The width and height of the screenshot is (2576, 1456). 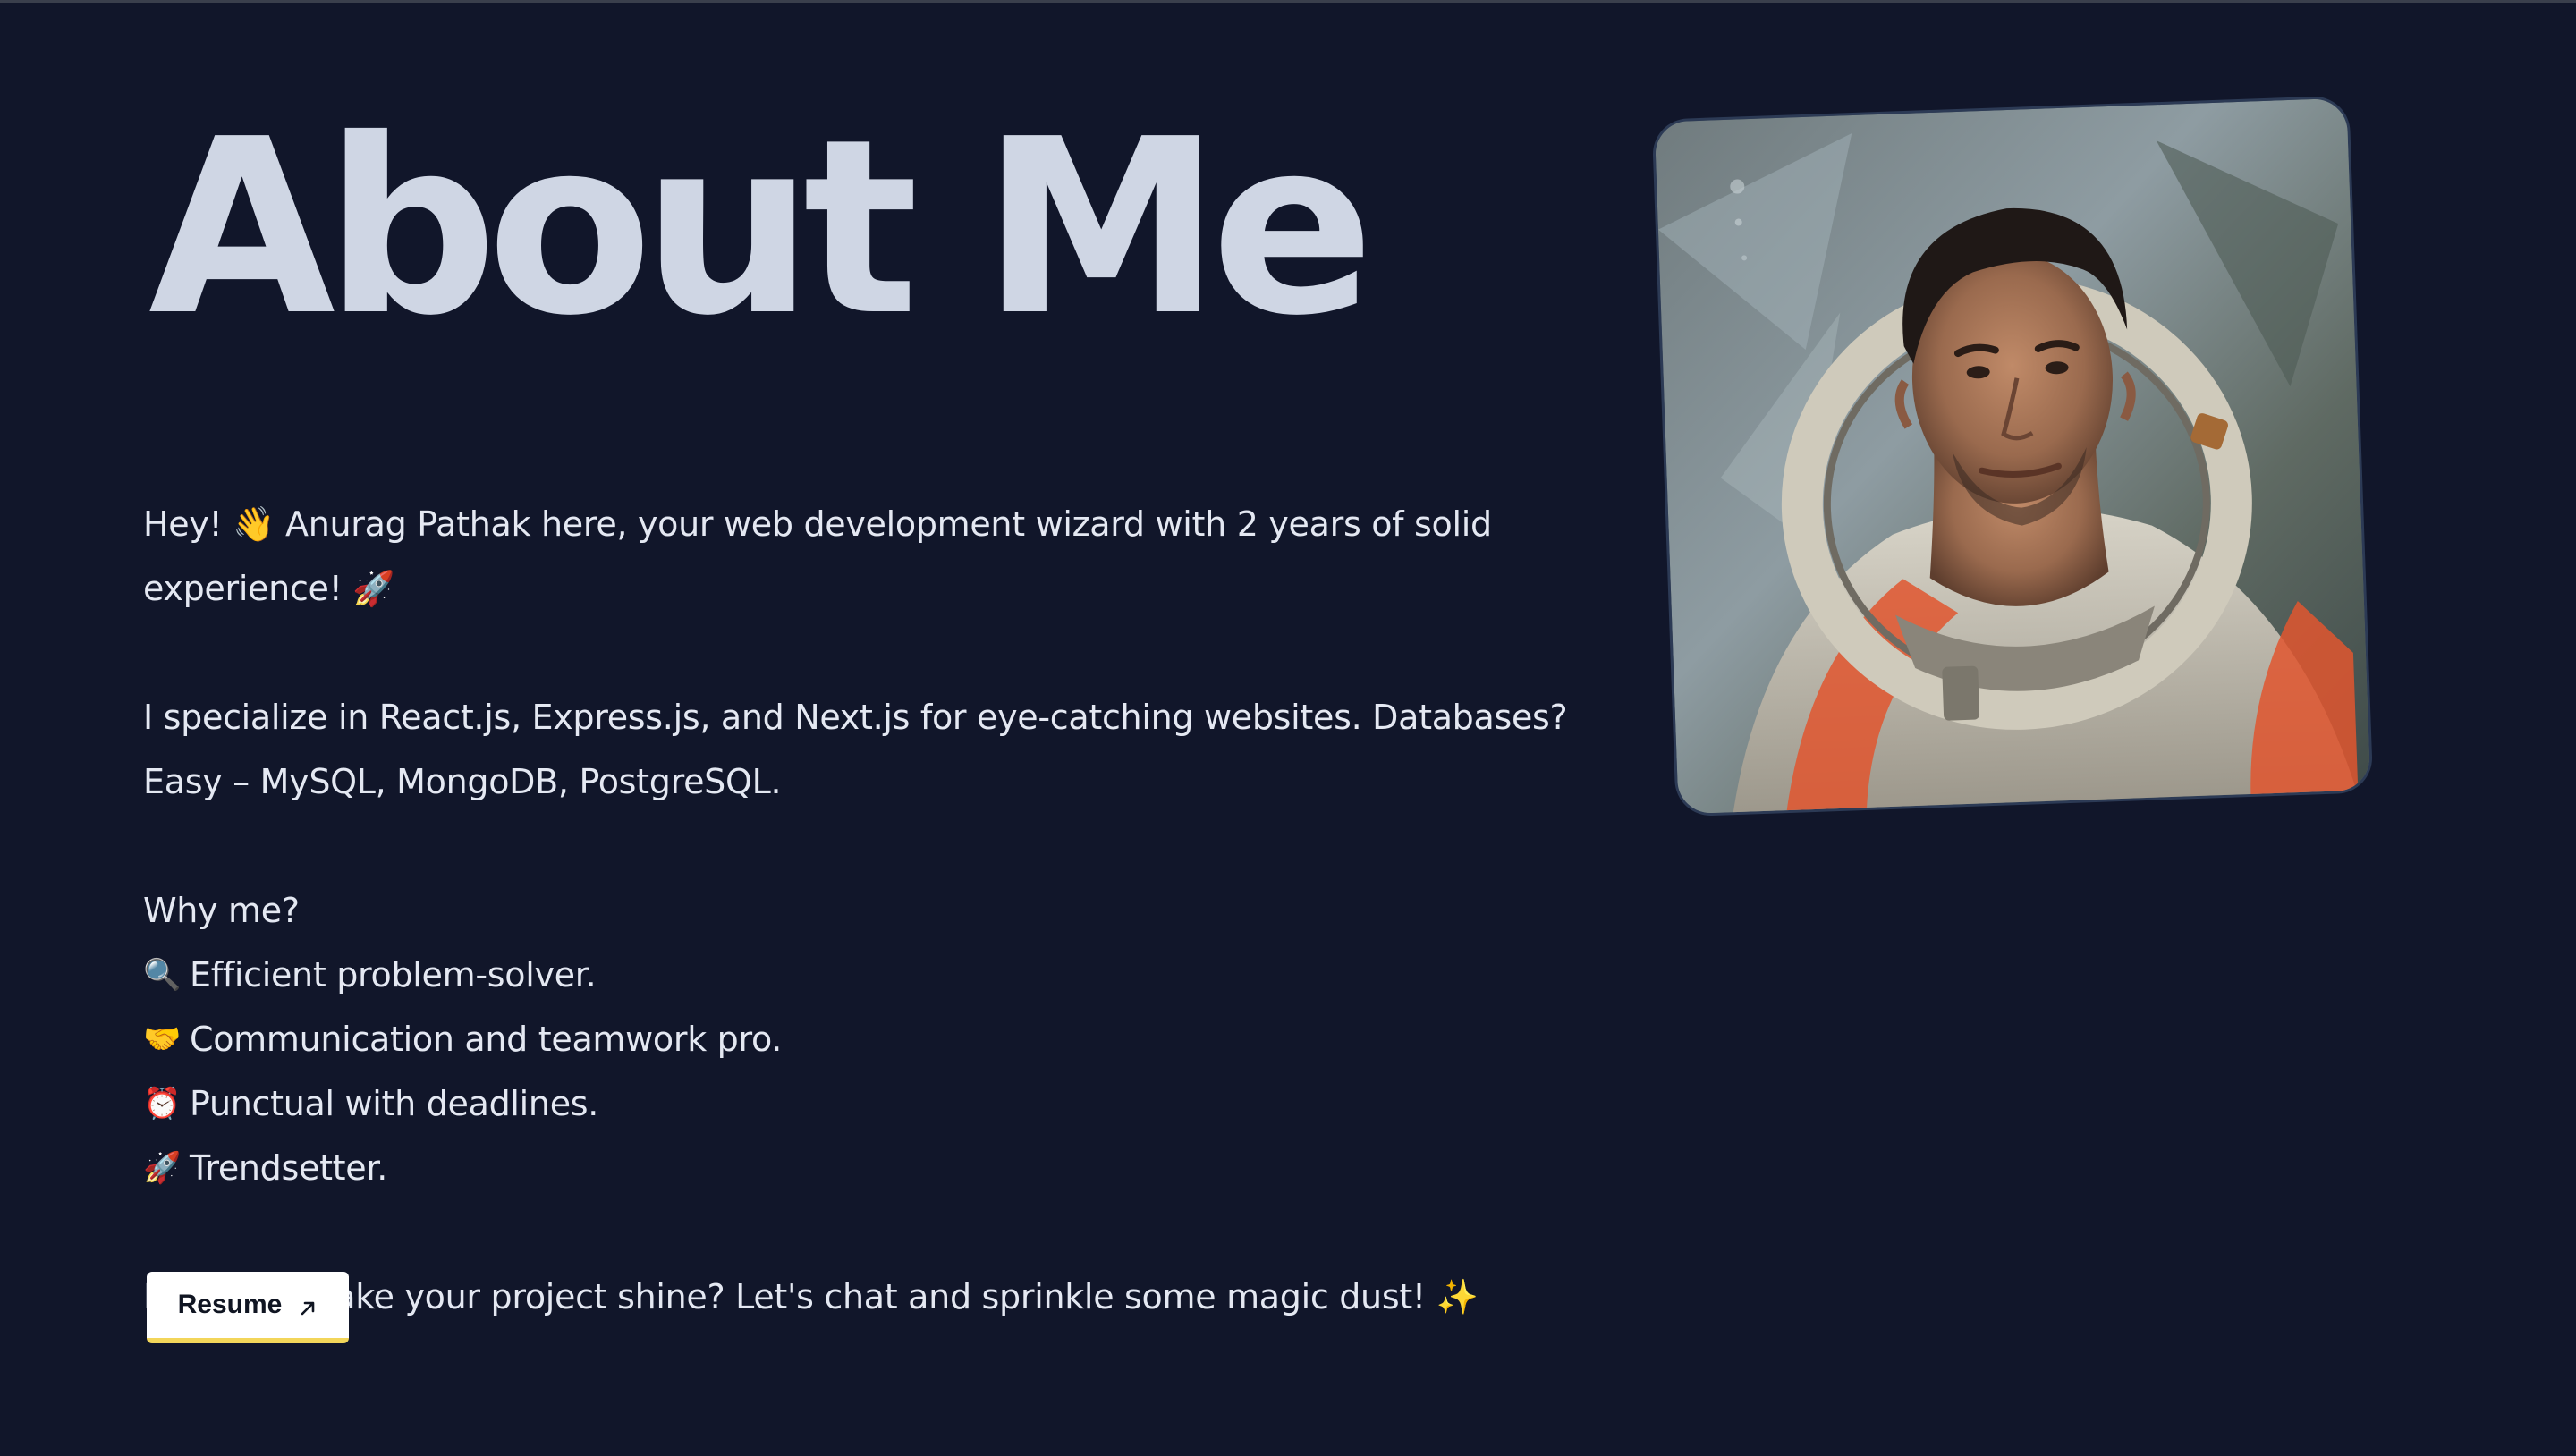 I want to click on why-me-heading: Why me?, so click(x=221, y=910).